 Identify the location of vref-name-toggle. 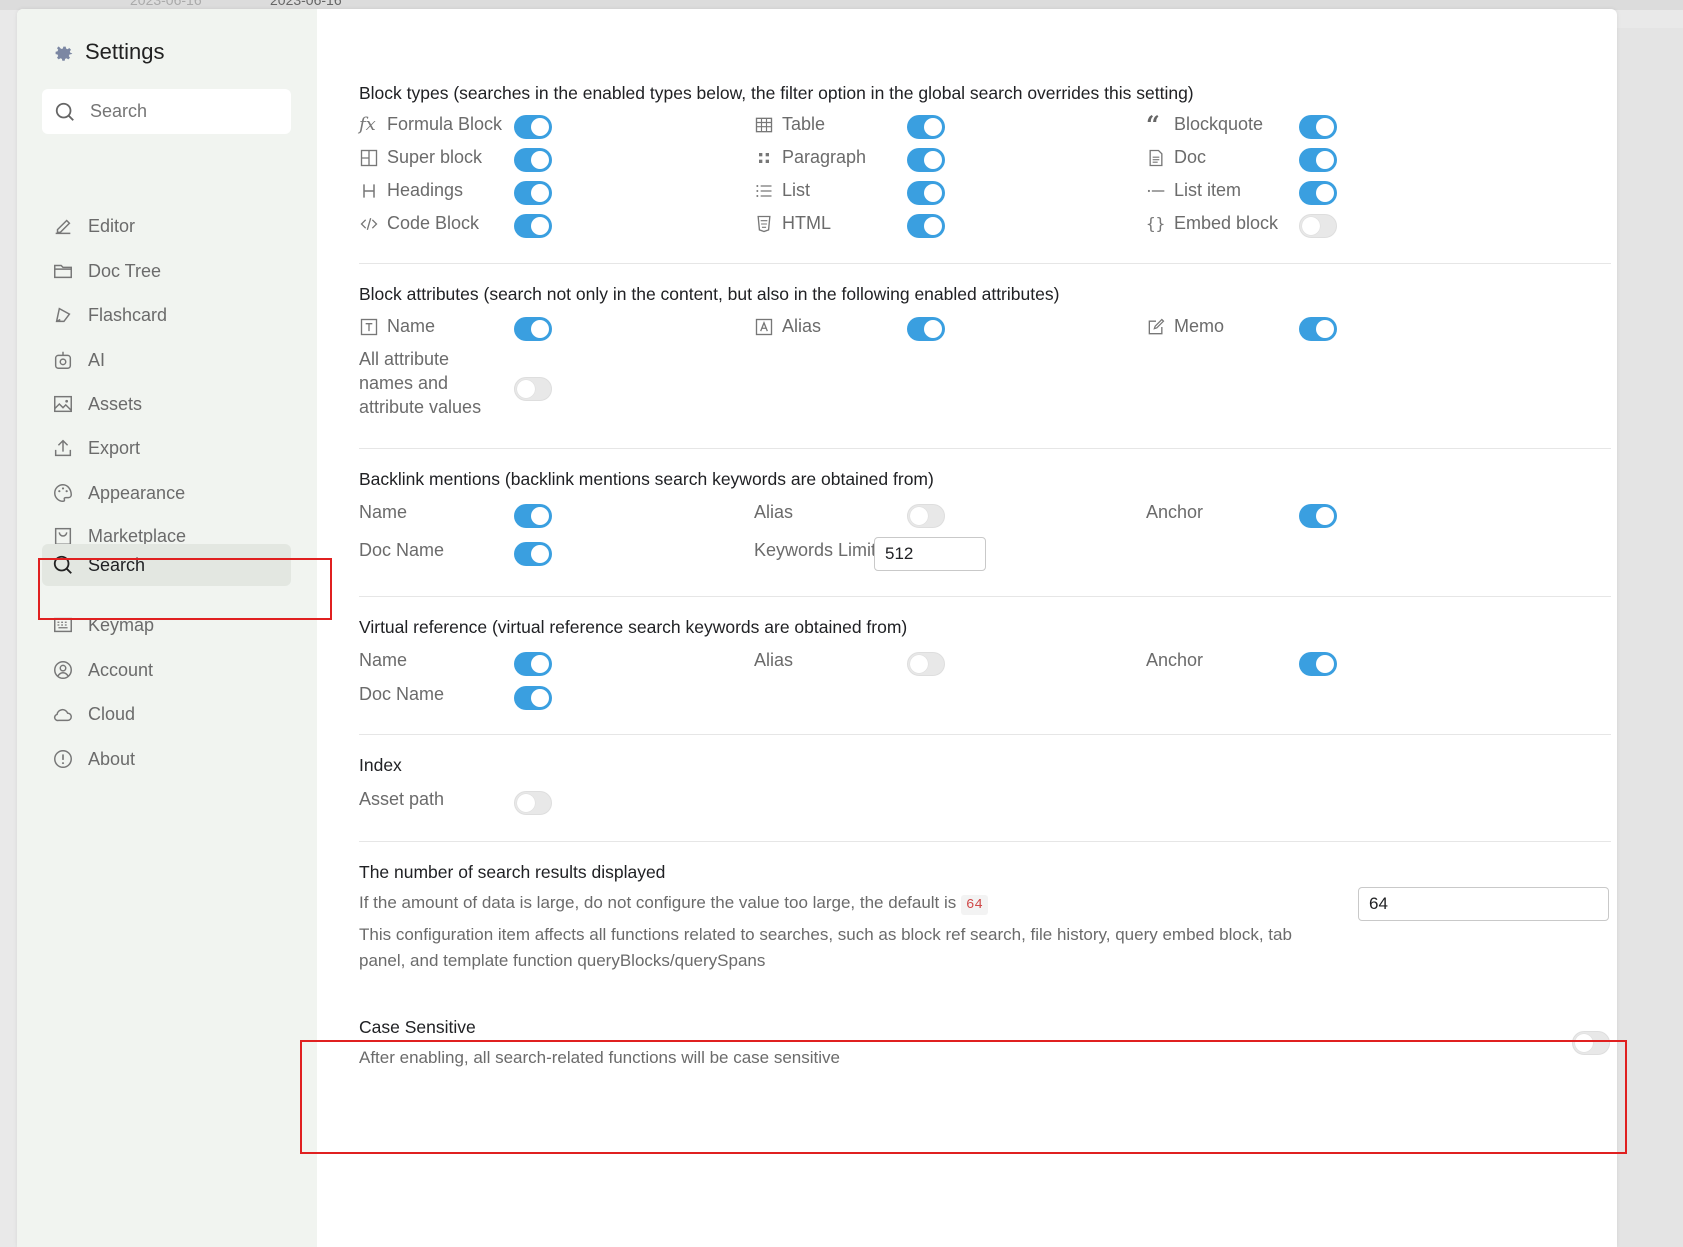
(533, 664).